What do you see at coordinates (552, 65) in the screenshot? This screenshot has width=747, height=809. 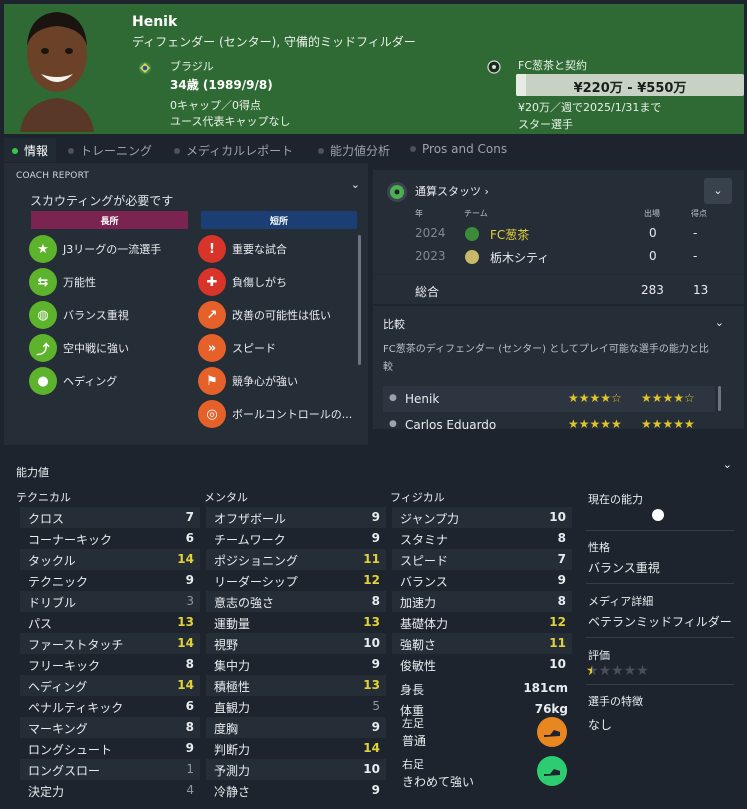 I see `contract-club: FC葱茶と契約` at bounding box center [552, 65].